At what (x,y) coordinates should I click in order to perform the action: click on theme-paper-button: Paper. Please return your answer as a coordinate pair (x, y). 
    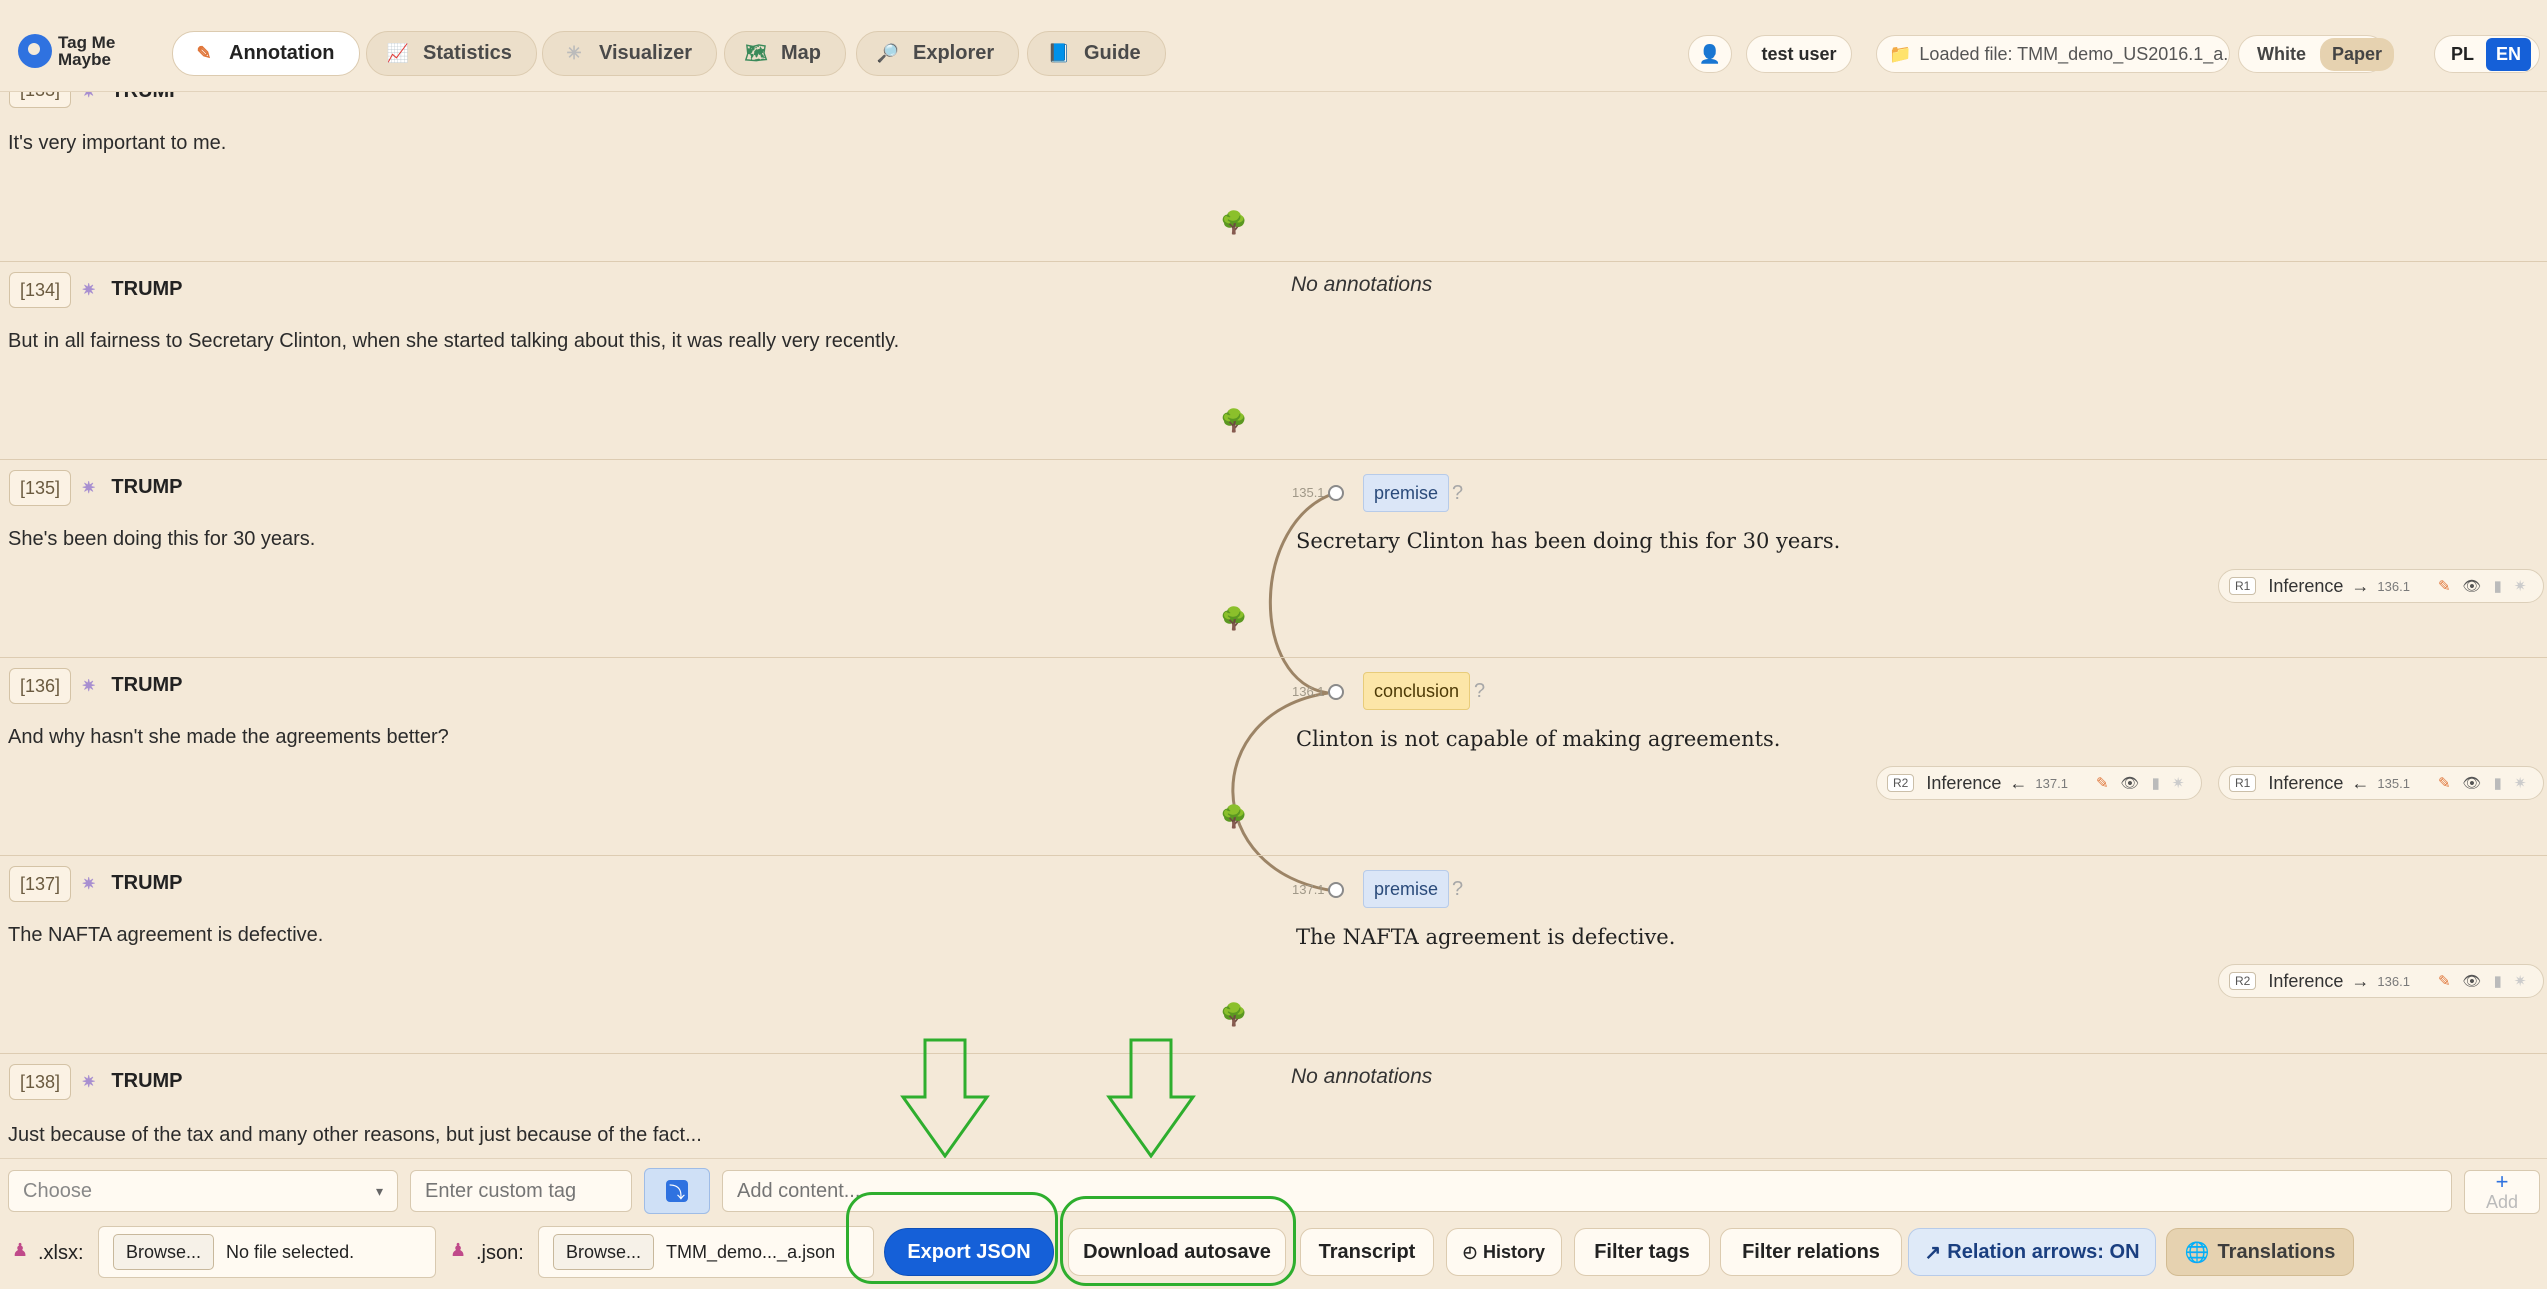
    Looking at the image, I should click on (2357, 54).